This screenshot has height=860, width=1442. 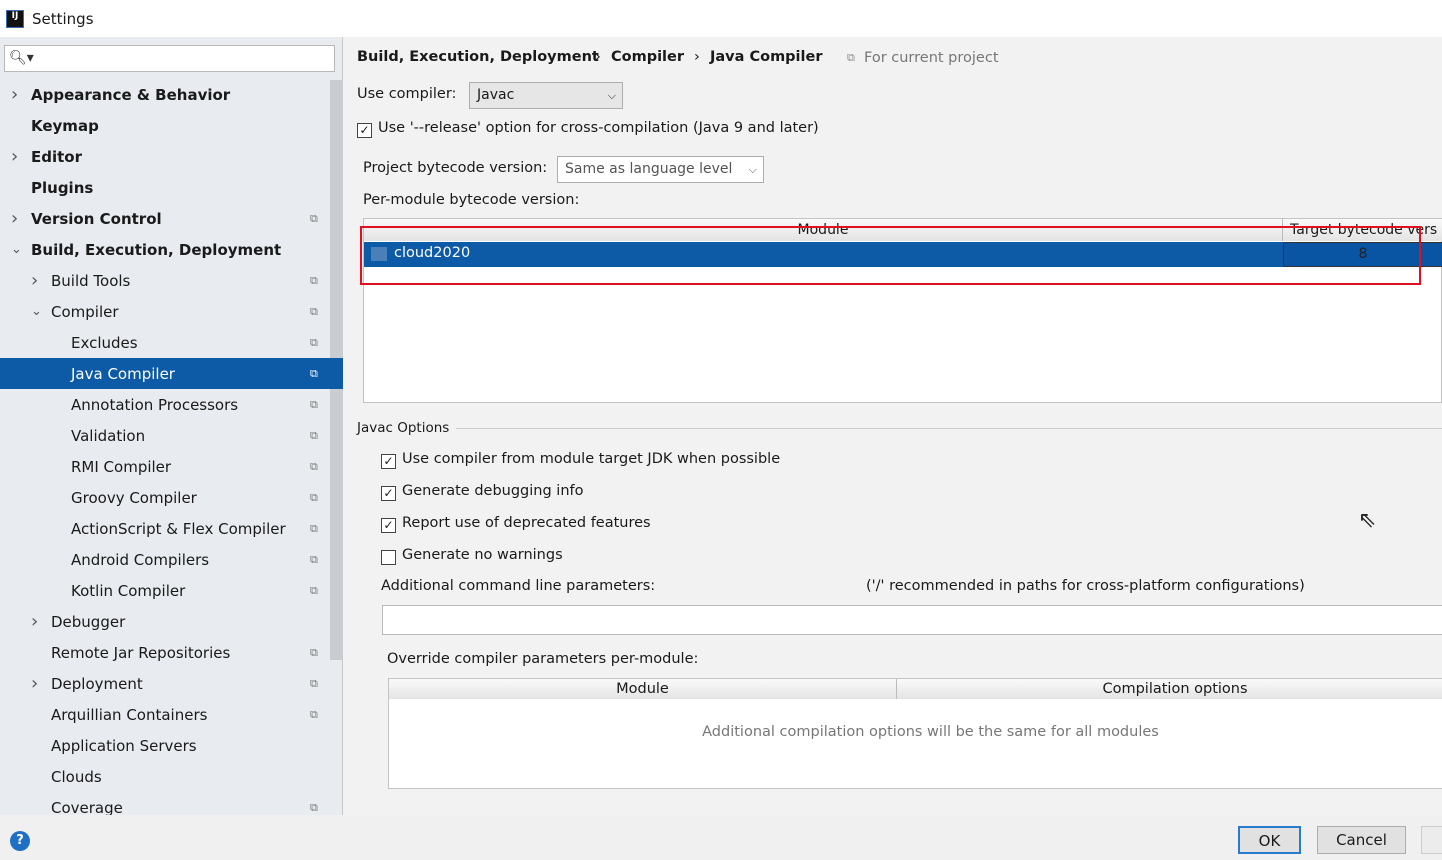 I want to click on sidebar-item-arquillian-containers: Arquillian Containers ⧉, so click(x=165, y=714).